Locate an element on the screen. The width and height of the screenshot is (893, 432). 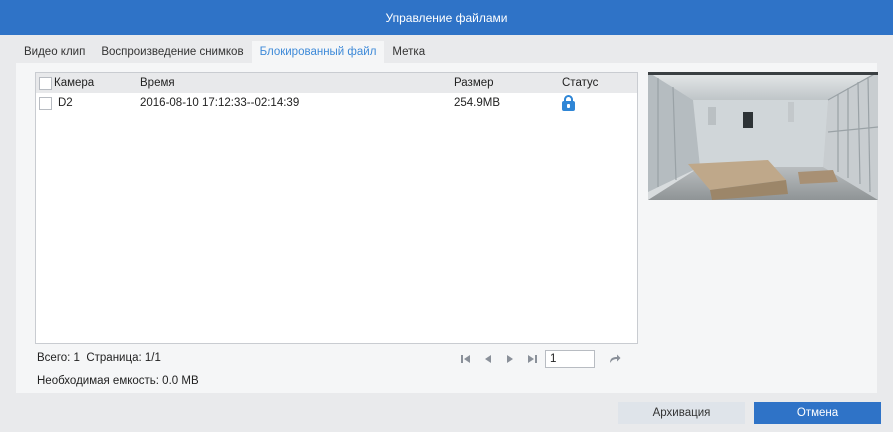
tab-locked-file: Блокированный файл is located at coordinates (318, 52).